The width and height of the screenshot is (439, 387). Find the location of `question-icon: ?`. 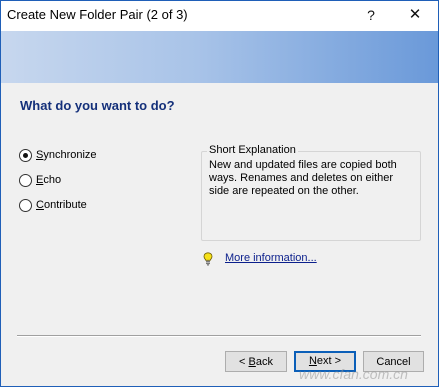

question-icon: ? is located at coordinates (371, 15).